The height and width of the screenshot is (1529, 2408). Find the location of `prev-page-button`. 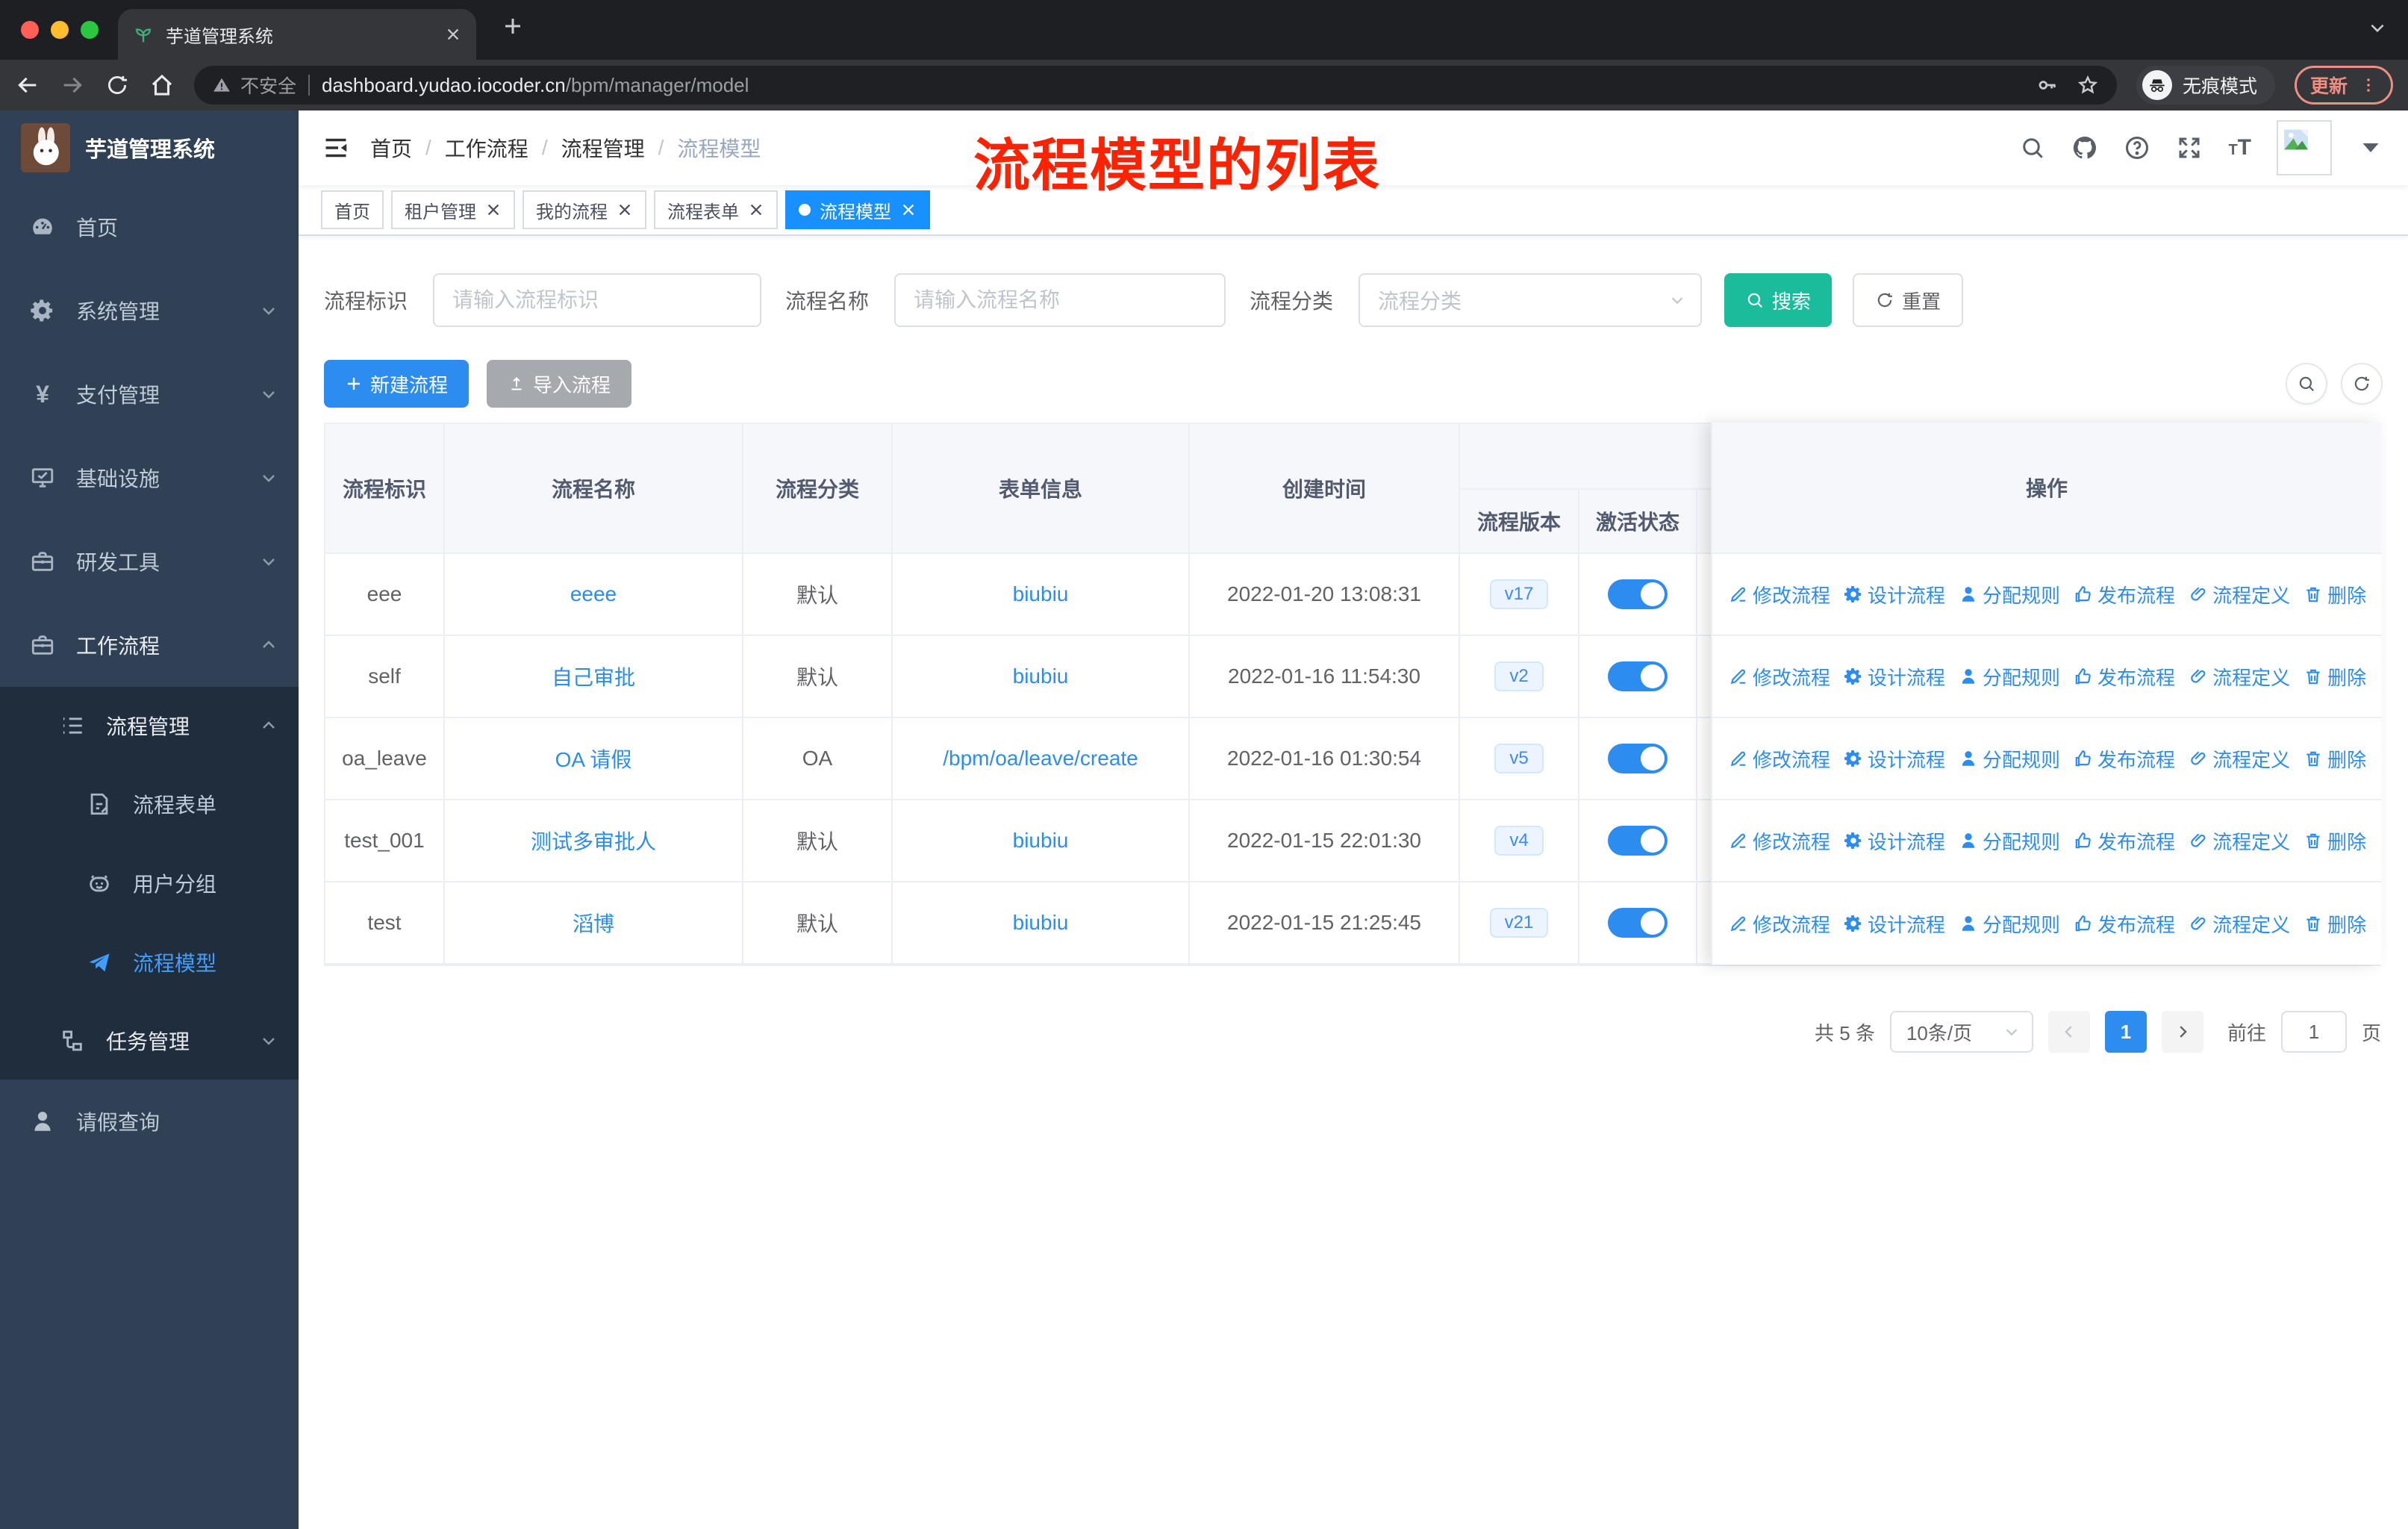

prev-page-button is located at coordinates (2068, 1032).